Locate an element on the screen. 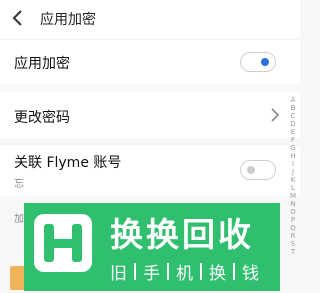  watermark-title: 换换回收 is located at coordinates (182, 234).